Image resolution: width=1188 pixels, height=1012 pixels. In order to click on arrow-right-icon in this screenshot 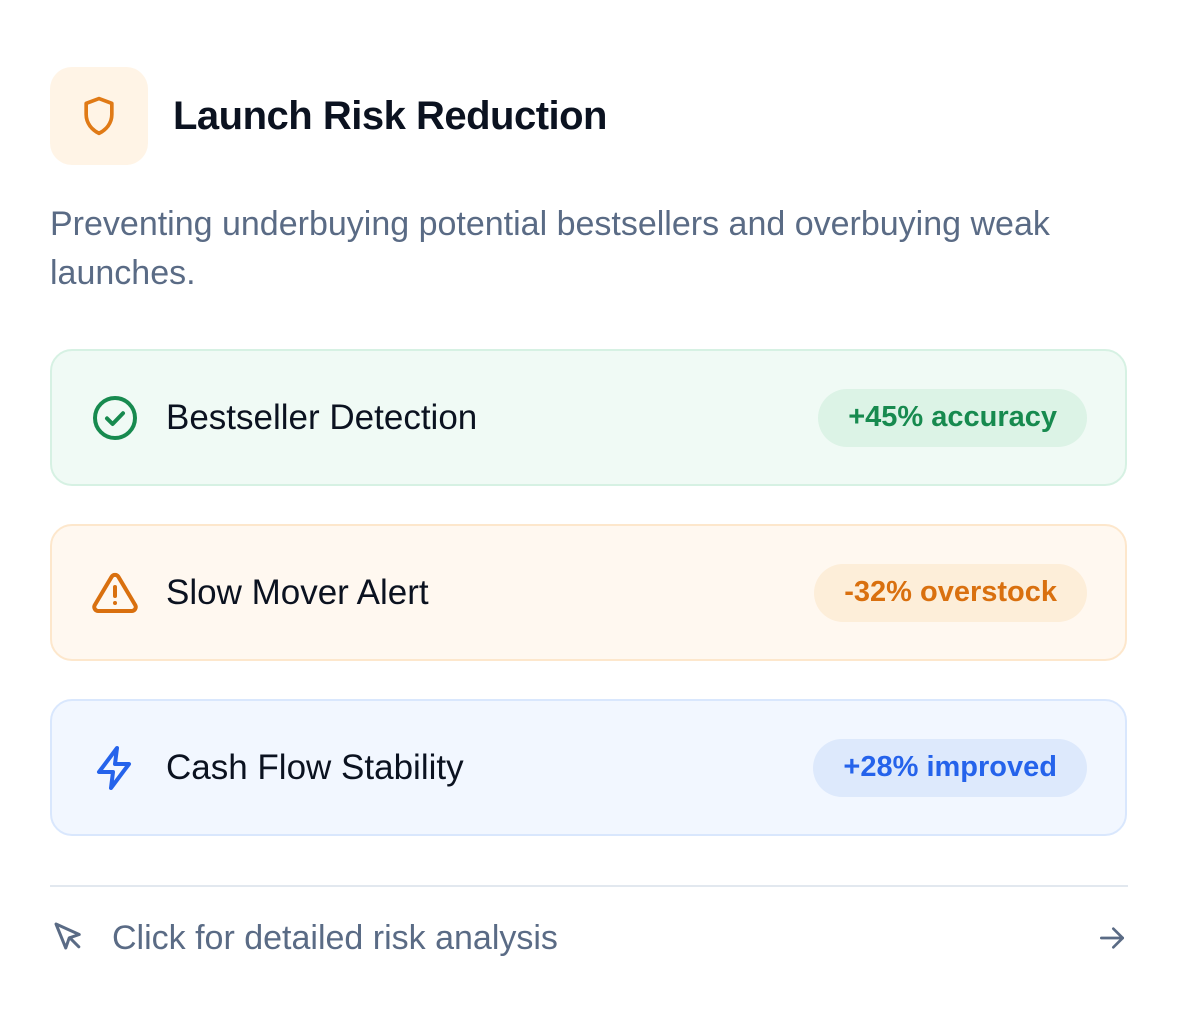, I will do `click(1112, 940)`.